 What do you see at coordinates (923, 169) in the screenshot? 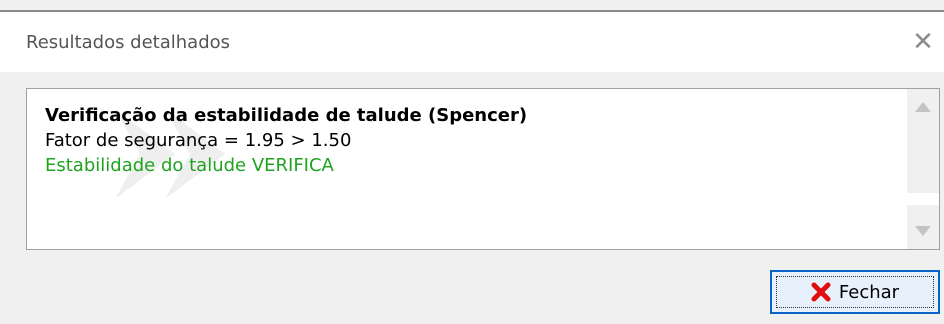
I see `vertical-scrollbar` at bounding box center [923, 169].